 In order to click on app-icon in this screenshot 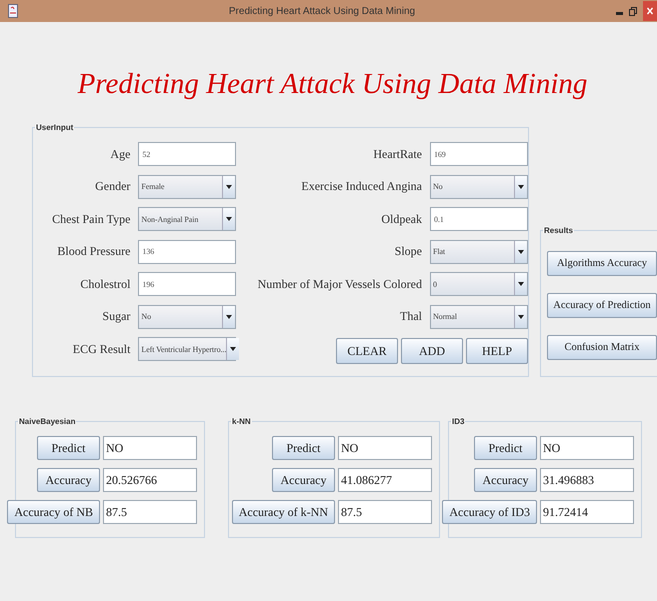, I will do `click(13, 11)`.